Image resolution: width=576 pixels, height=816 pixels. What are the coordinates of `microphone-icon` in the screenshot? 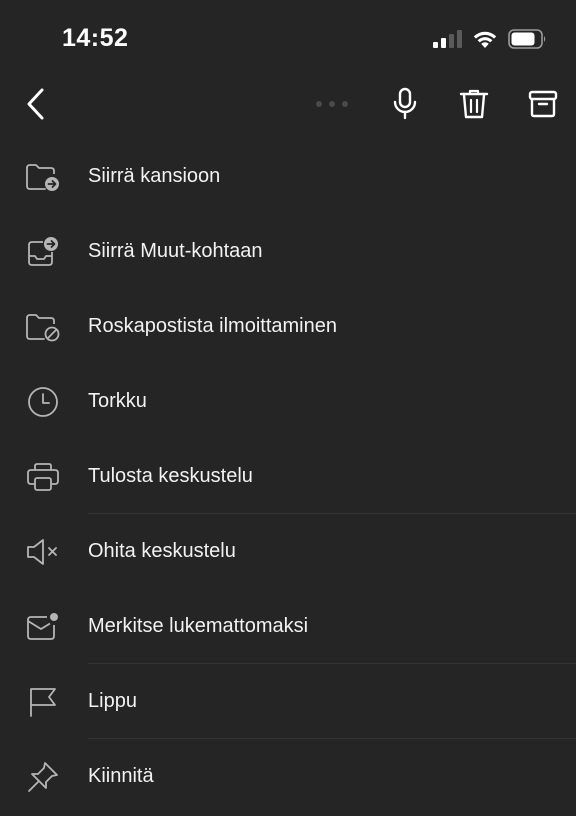 It's located at (405, 104).